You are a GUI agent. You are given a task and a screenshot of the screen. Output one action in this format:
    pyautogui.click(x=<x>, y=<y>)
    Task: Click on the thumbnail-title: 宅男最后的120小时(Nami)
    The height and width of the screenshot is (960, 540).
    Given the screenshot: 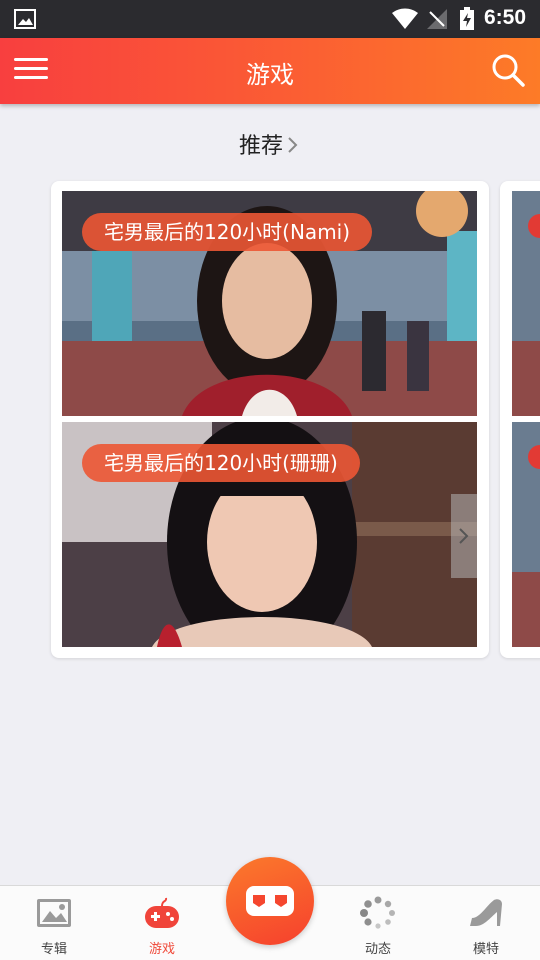 What is the action you would take?
    pyautogui.click(x=227, y=232)
    